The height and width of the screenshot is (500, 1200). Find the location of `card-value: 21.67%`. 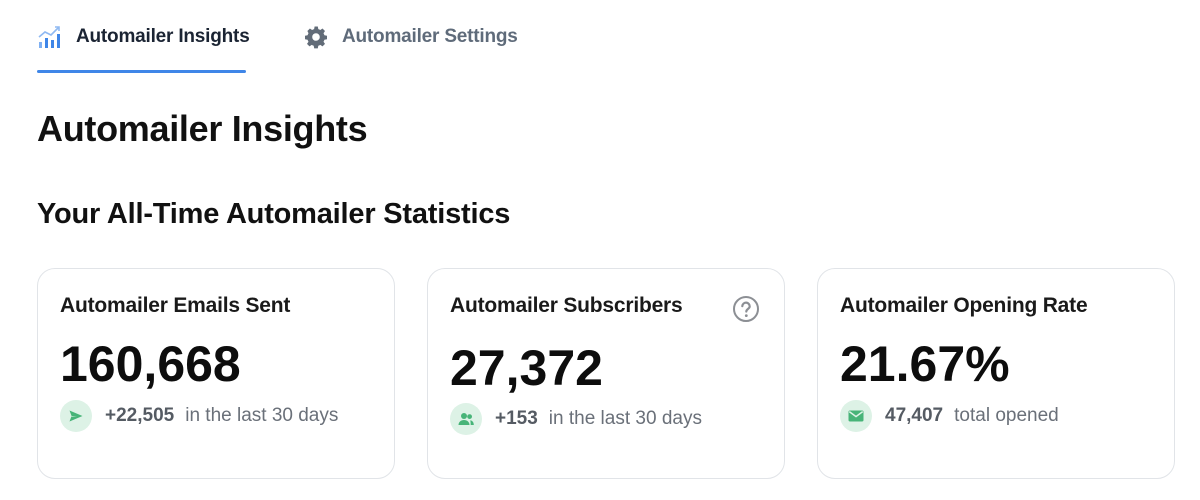

card-value: 21.67% is located at coordinates (925, 364).